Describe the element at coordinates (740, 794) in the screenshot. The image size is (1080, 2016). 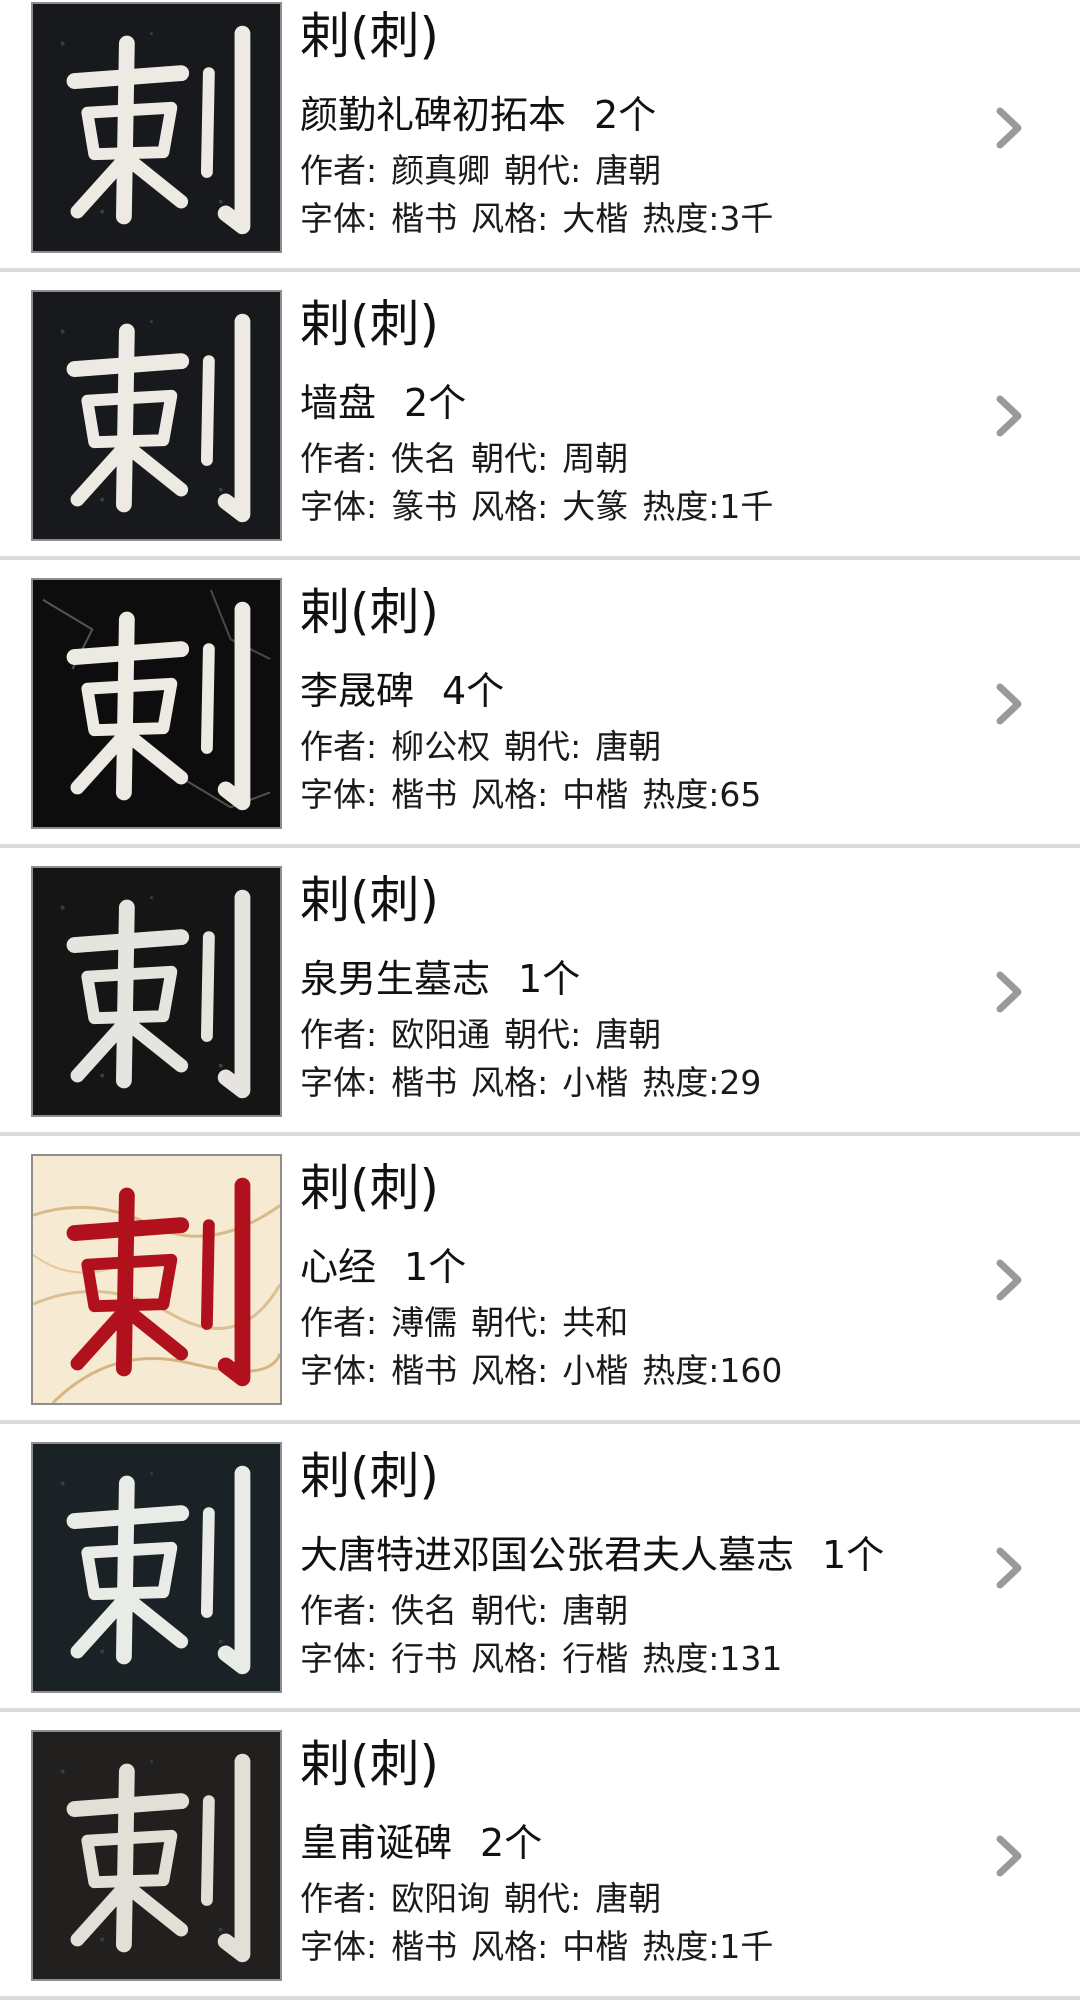
I see `heat-value: 65` at that location.